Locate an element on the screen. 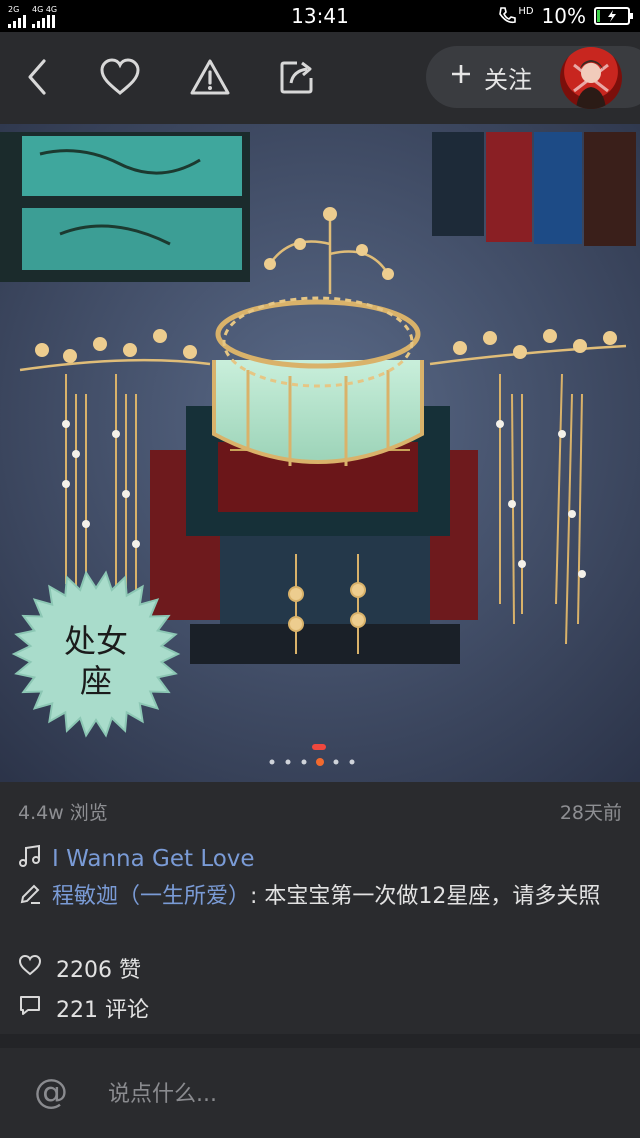 This screenshot has height=1138, width=640. status-right: HD 10% is located at coordinates (565, 16).